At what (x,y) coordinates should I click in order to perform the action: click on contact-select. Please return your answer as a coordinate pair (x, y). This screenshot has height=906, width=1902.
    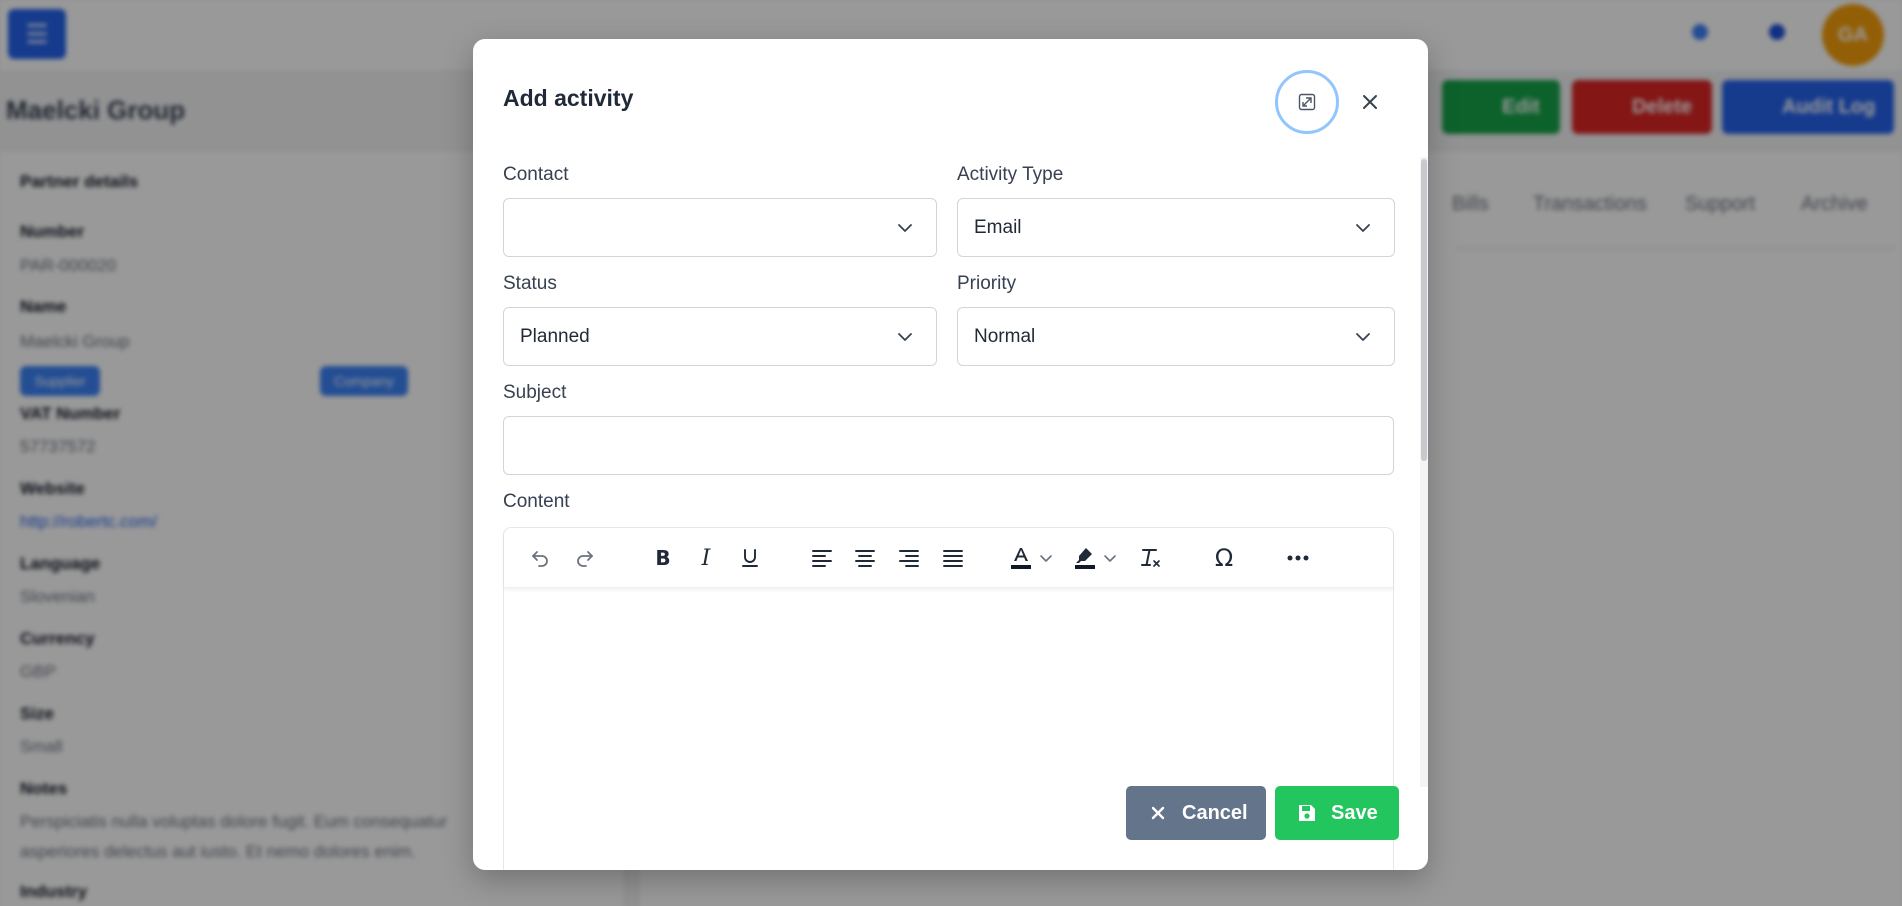
    Looking at the image, I should click on (720, 227).